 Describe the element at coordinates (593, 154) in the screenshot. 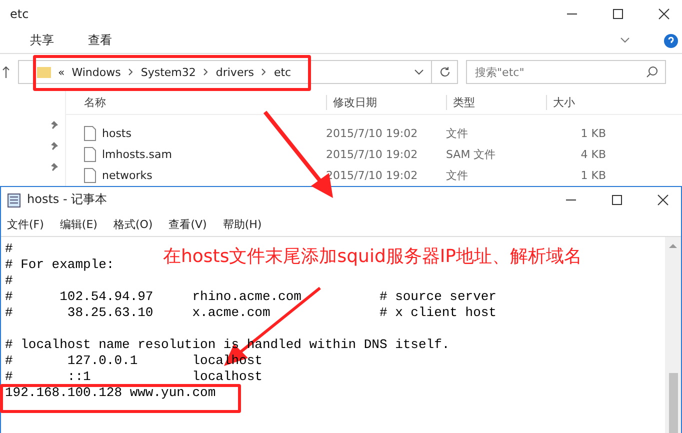

I see `file-size: 4 KB` at that location.